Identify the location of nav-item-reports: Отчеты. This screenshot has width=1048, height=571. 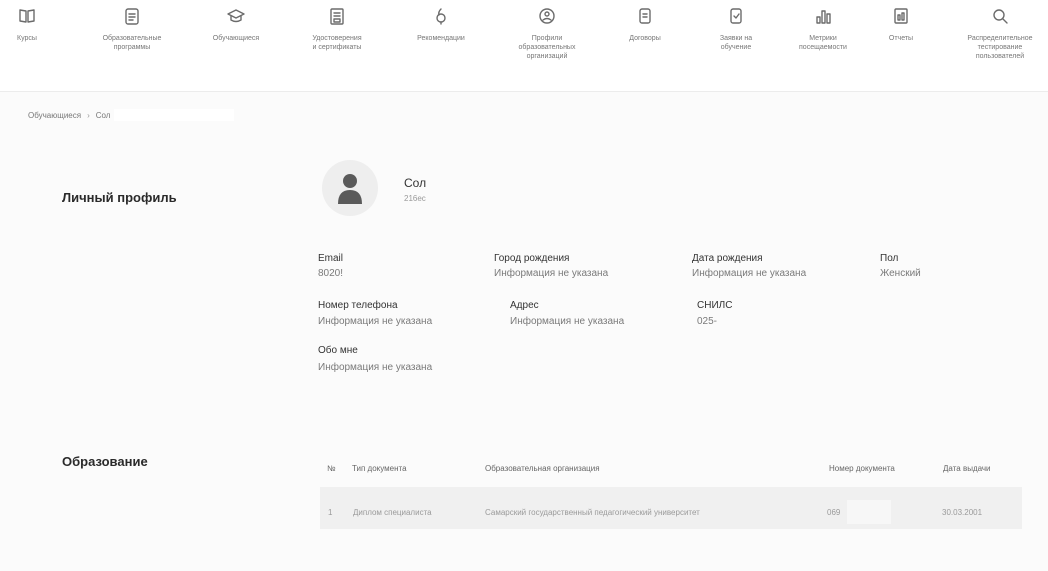
(901, 24).